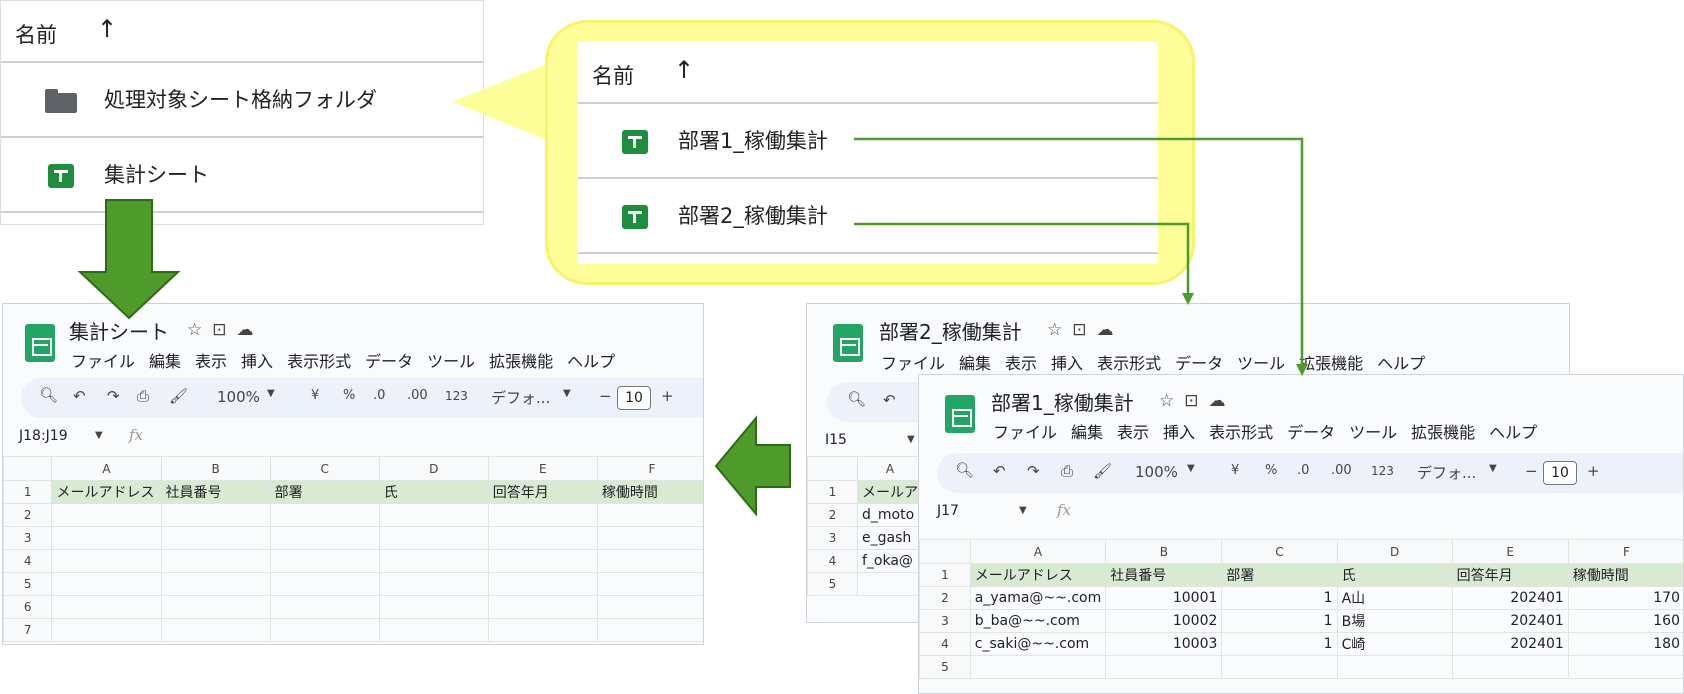 This screenshot has height=694, width=1684. Describe the element at coordinates (1443, 431) in the screenshot. I see `menu-extensions: 拡張機能` at that location.